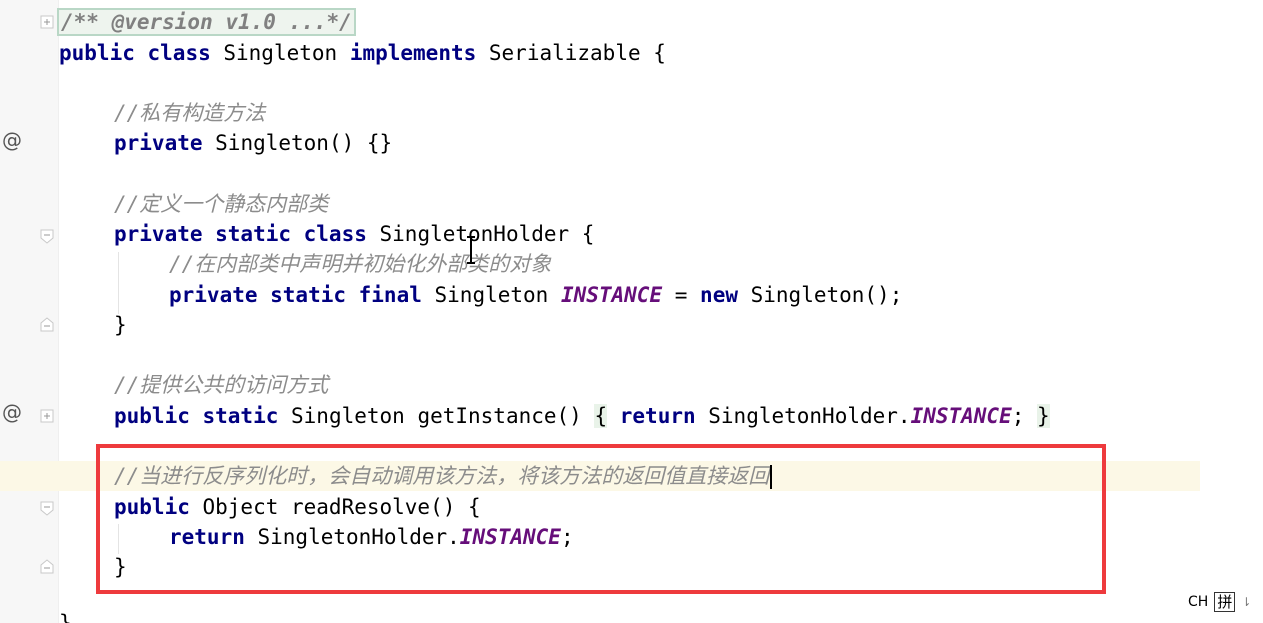 The image size is (1263, 623). What do you see at coordinates (657, 416) in the screenshot?
I see `keyword: return` at bounding box center [657, 416].